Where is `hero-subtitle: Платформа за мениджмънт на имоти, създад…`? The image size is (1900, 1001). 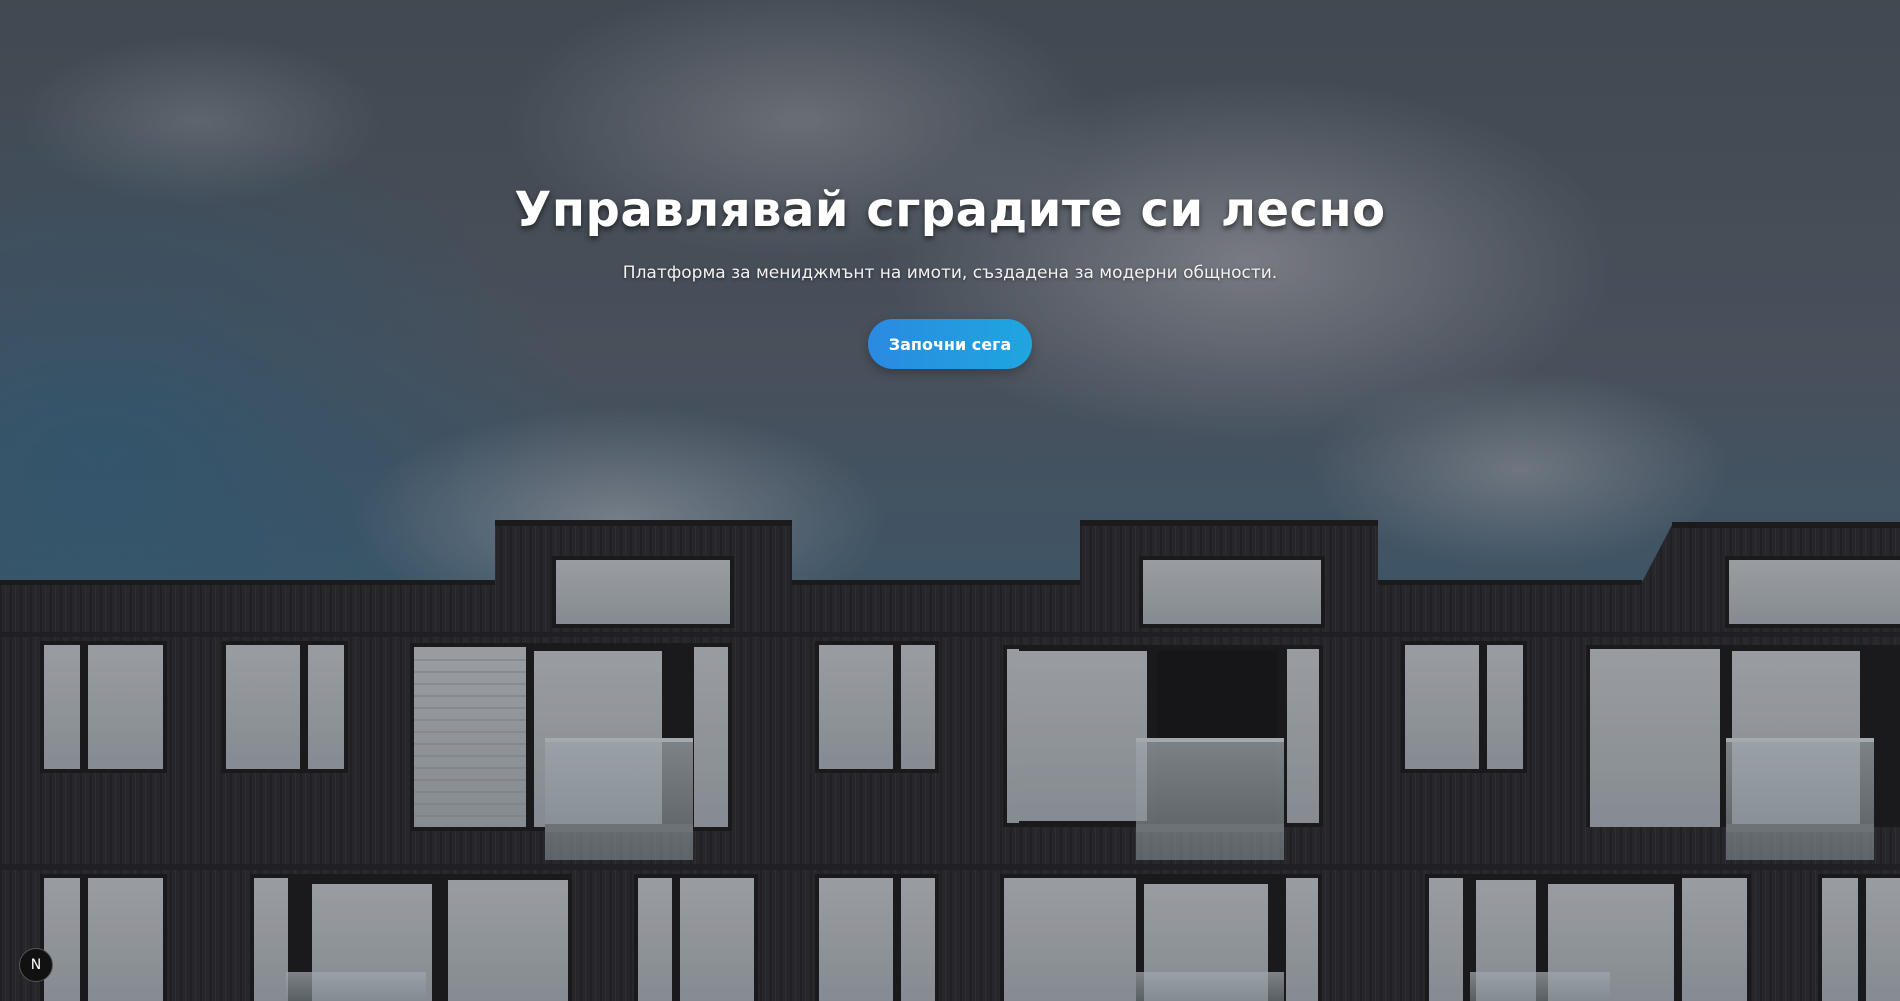
hero-subtitle: Платформа за мениджмънт на имоти, създад… is located at coordinates (950, 273).